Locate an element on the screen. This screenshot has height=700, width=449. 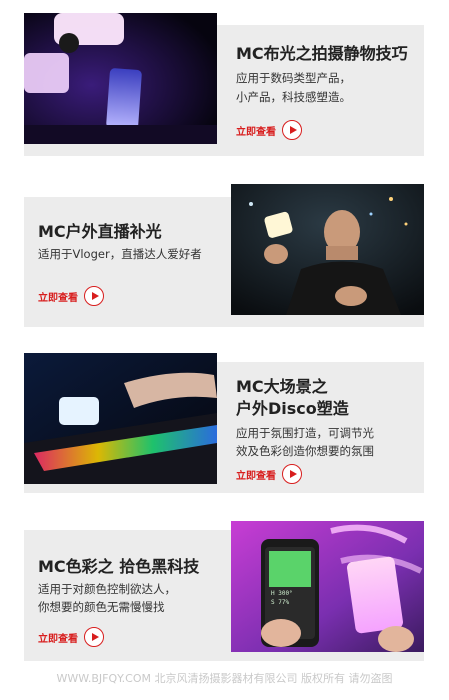
still-life-image is located at coordinates (120, 78).